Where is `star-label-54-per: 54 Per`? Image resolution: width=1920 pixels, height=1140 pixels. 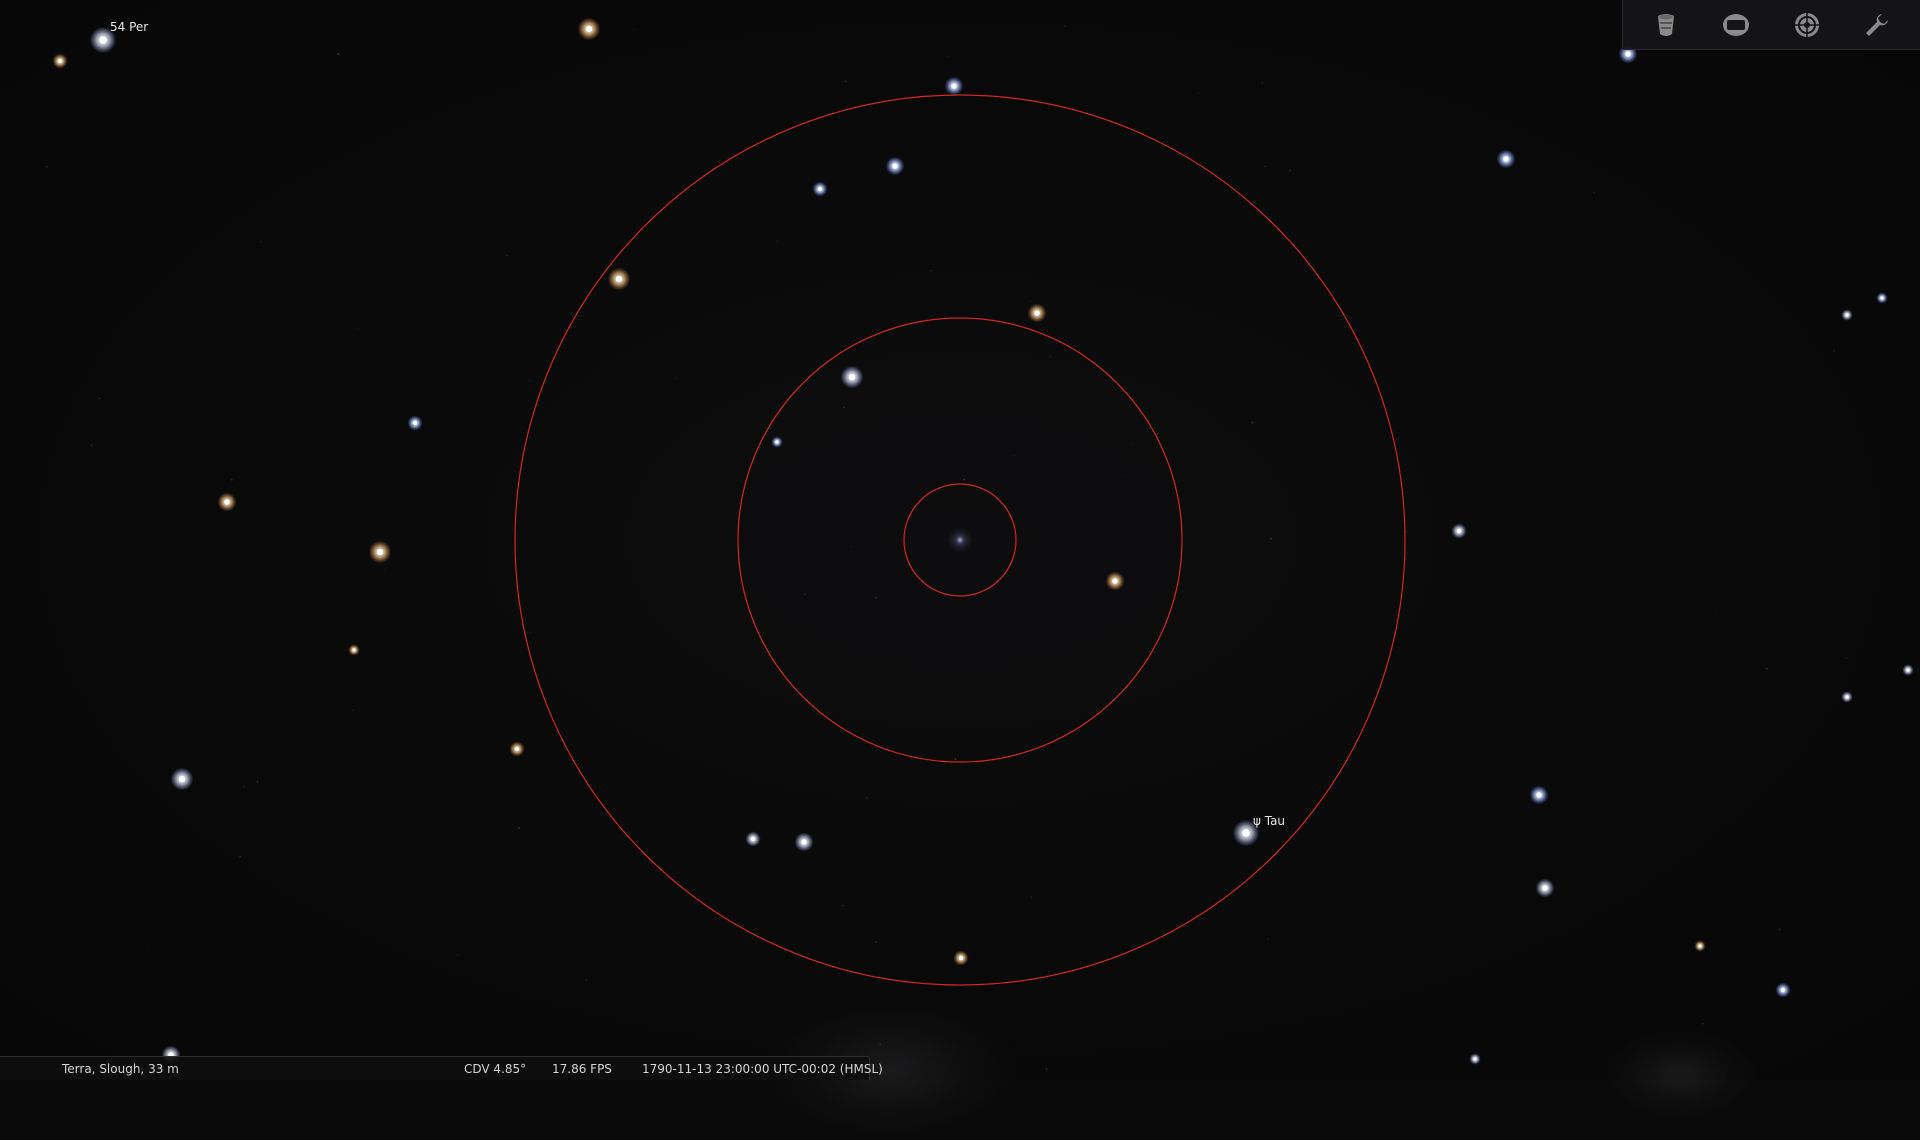 star-label-54-per: 54 Per is located at coordinates (129, 27).